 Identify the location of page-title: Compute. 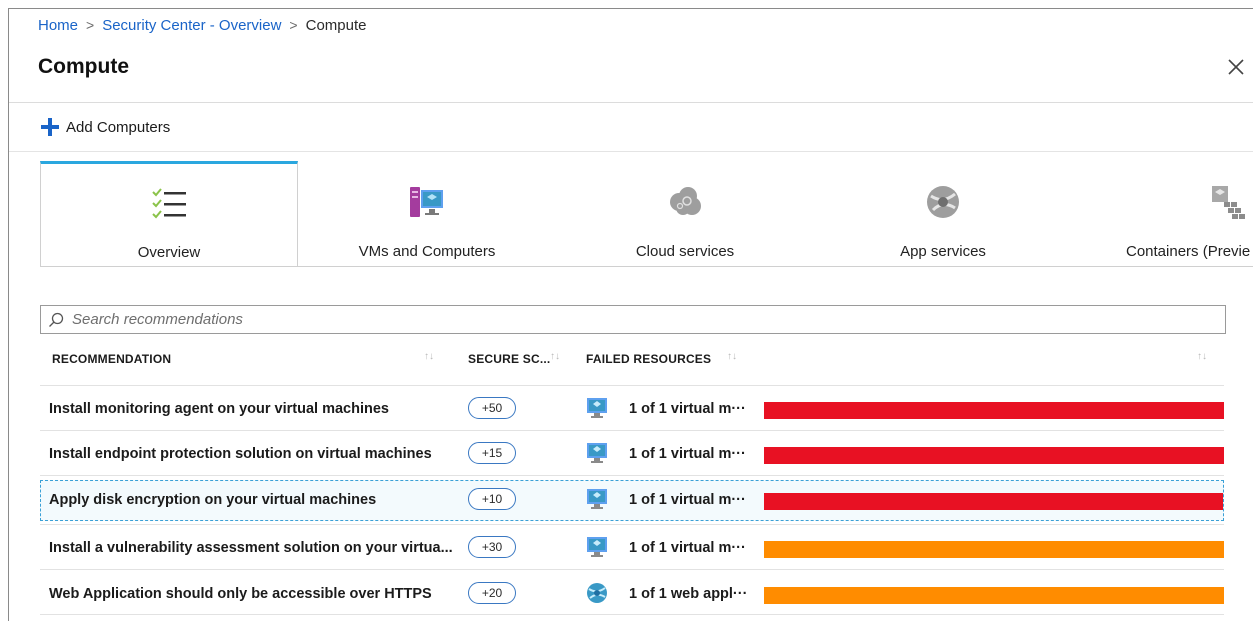
(83, 66).